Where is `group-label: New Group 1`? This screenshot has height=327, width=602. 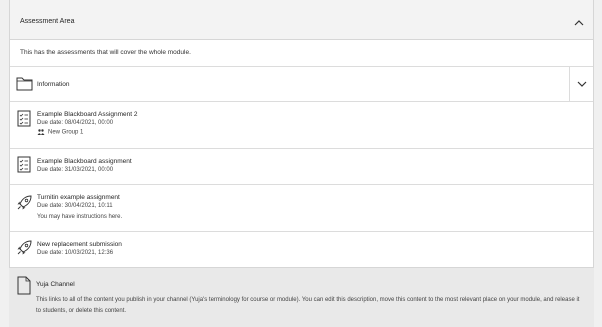 group-label: New Group 1 is located at coordinates (60, 132).